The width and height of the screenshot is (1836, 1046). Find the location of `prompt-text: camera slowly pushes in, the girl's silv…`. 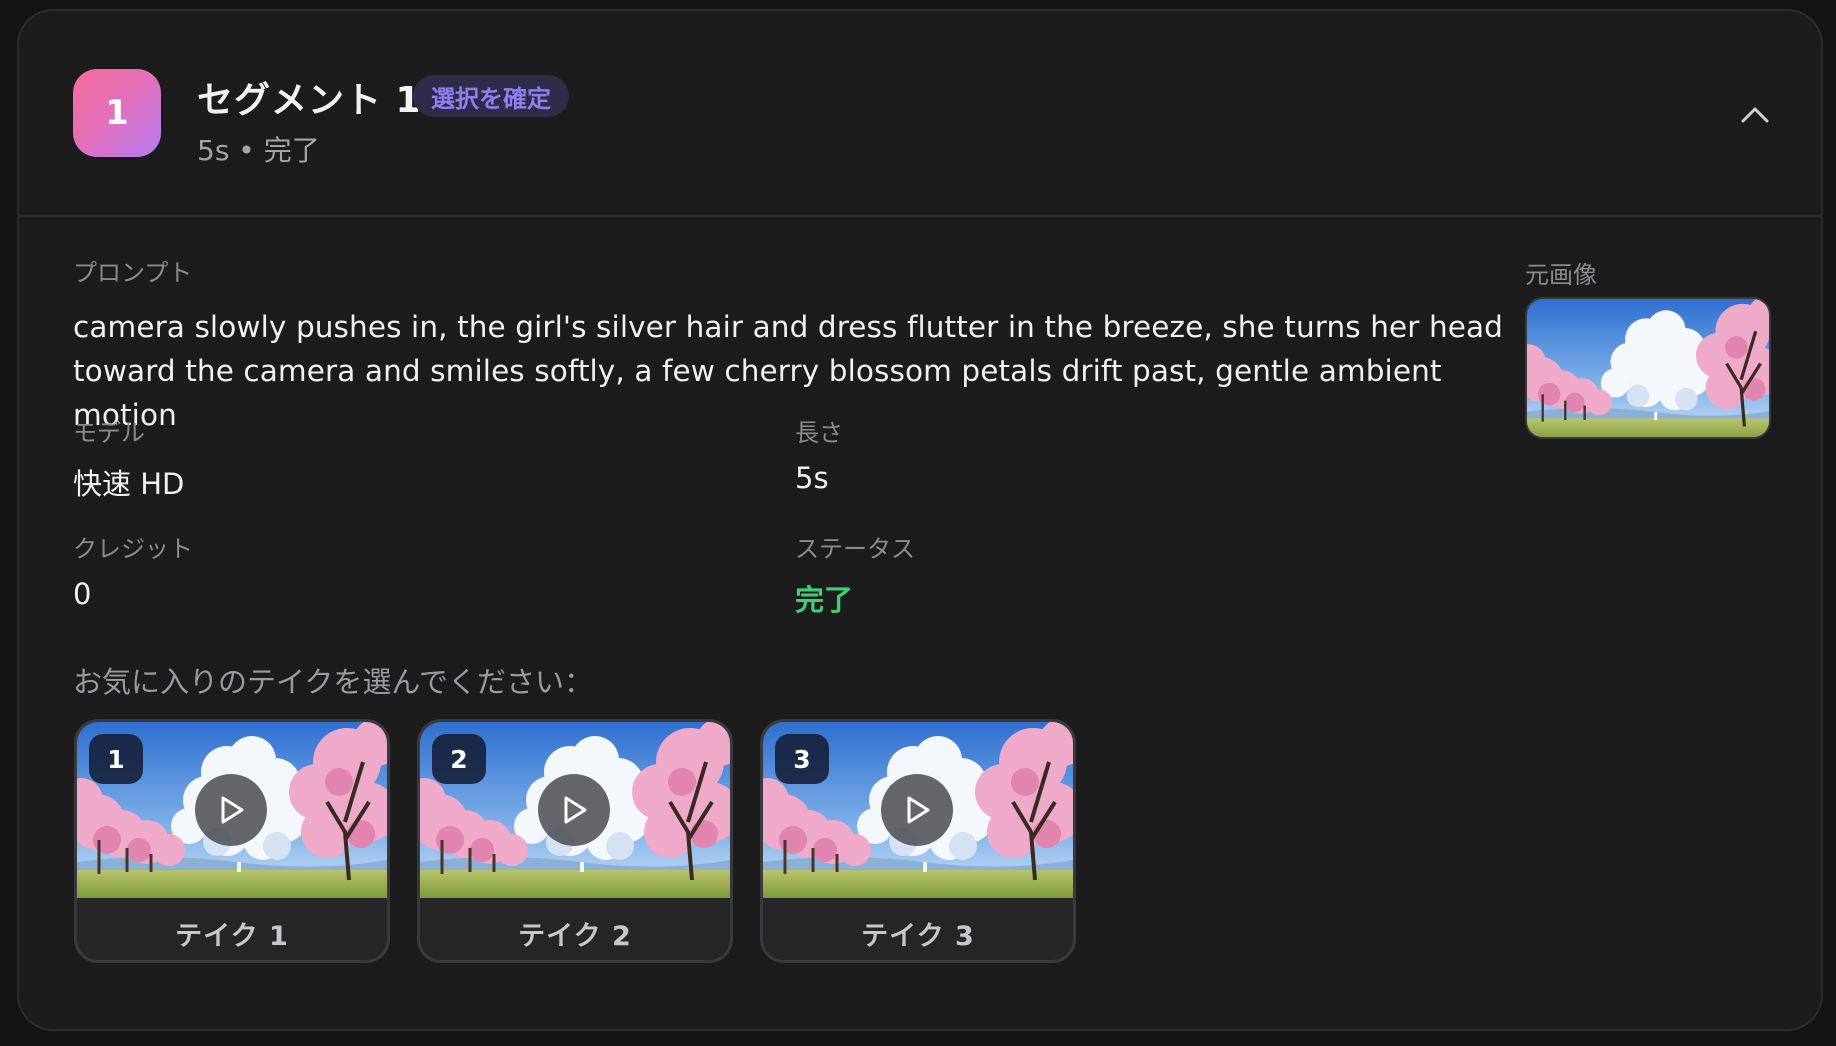

prompt-text: camera slowly pushes in, the girl's silv… is located at coordinates (788, 371).